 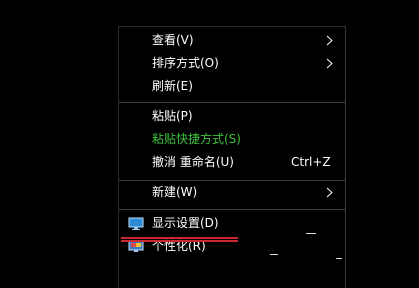 What do you see at coordinates (232, 63) in the screenshot?
I see `menu-item-sort-by: 排序方式(O)` at bounding box center [232, 63].